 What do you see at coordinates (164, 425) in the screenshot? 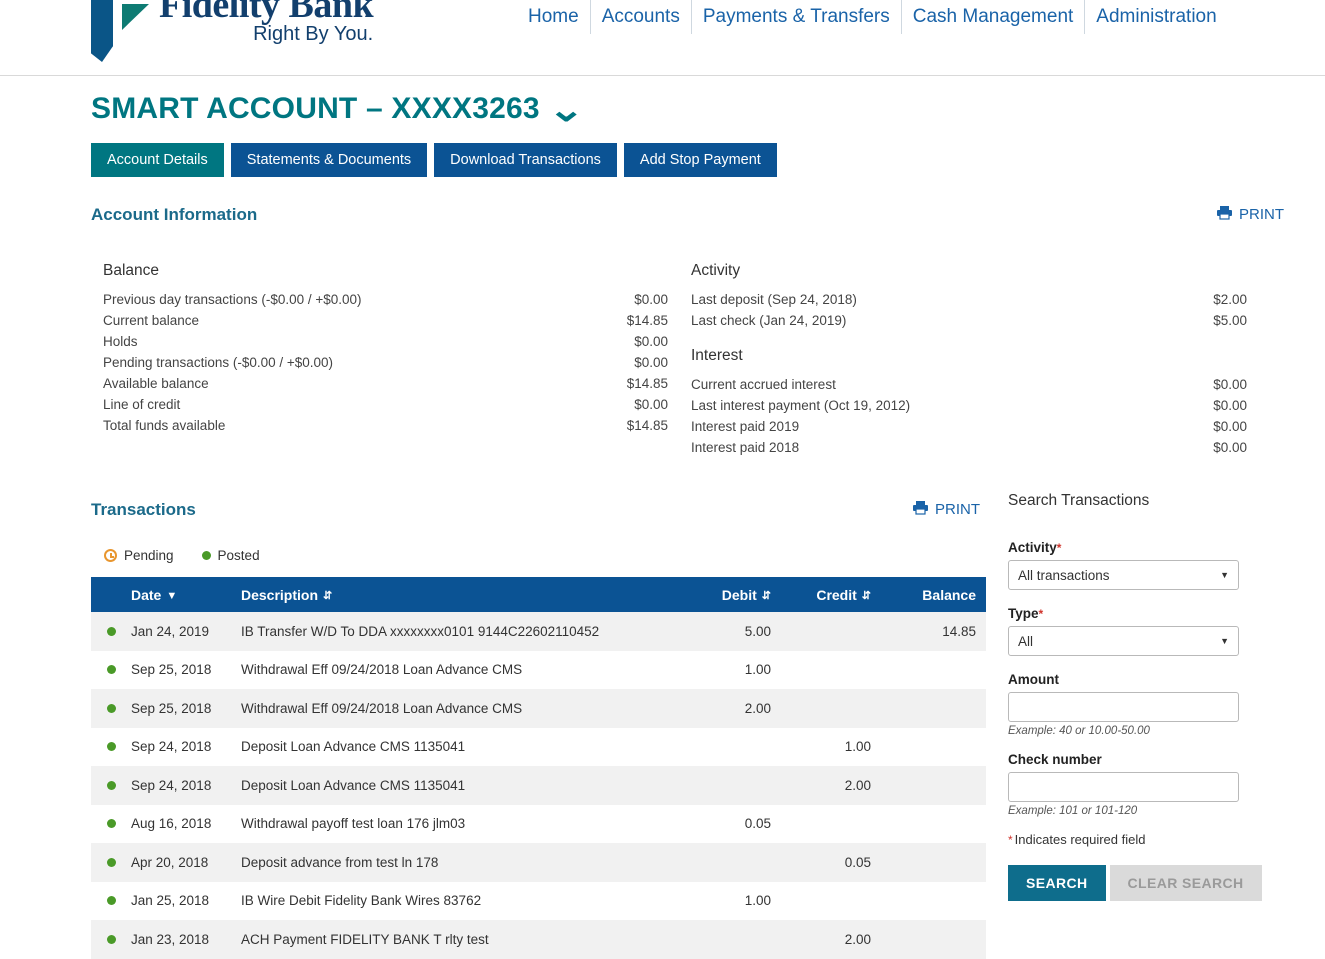
I see `row-label: Total funds available` at bounding box center [164, 425].